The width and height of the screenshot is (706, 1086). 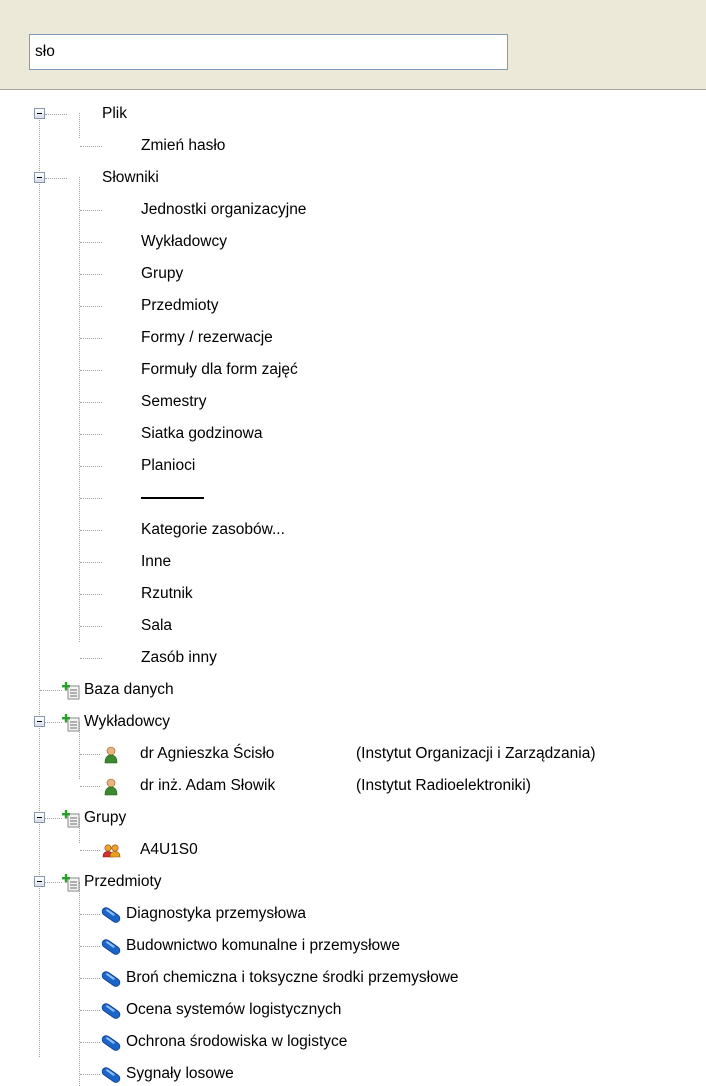 What do you see at coordinates (353, 563) in the screenshot?
I see `tree-item-inne: Inne` at bounding box center [353, 563].